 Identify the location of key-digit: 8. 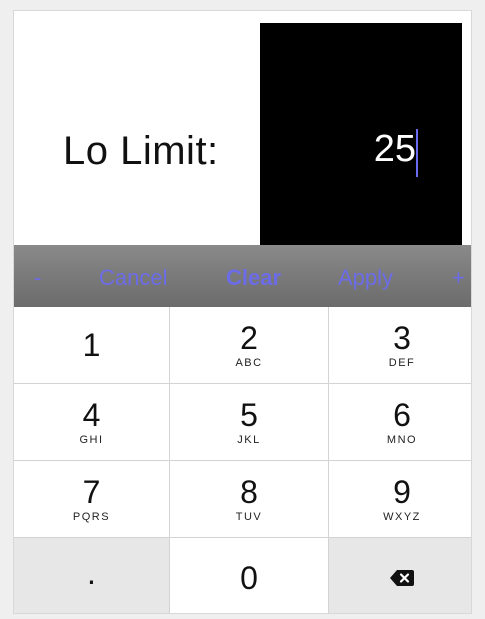
(249, 492).